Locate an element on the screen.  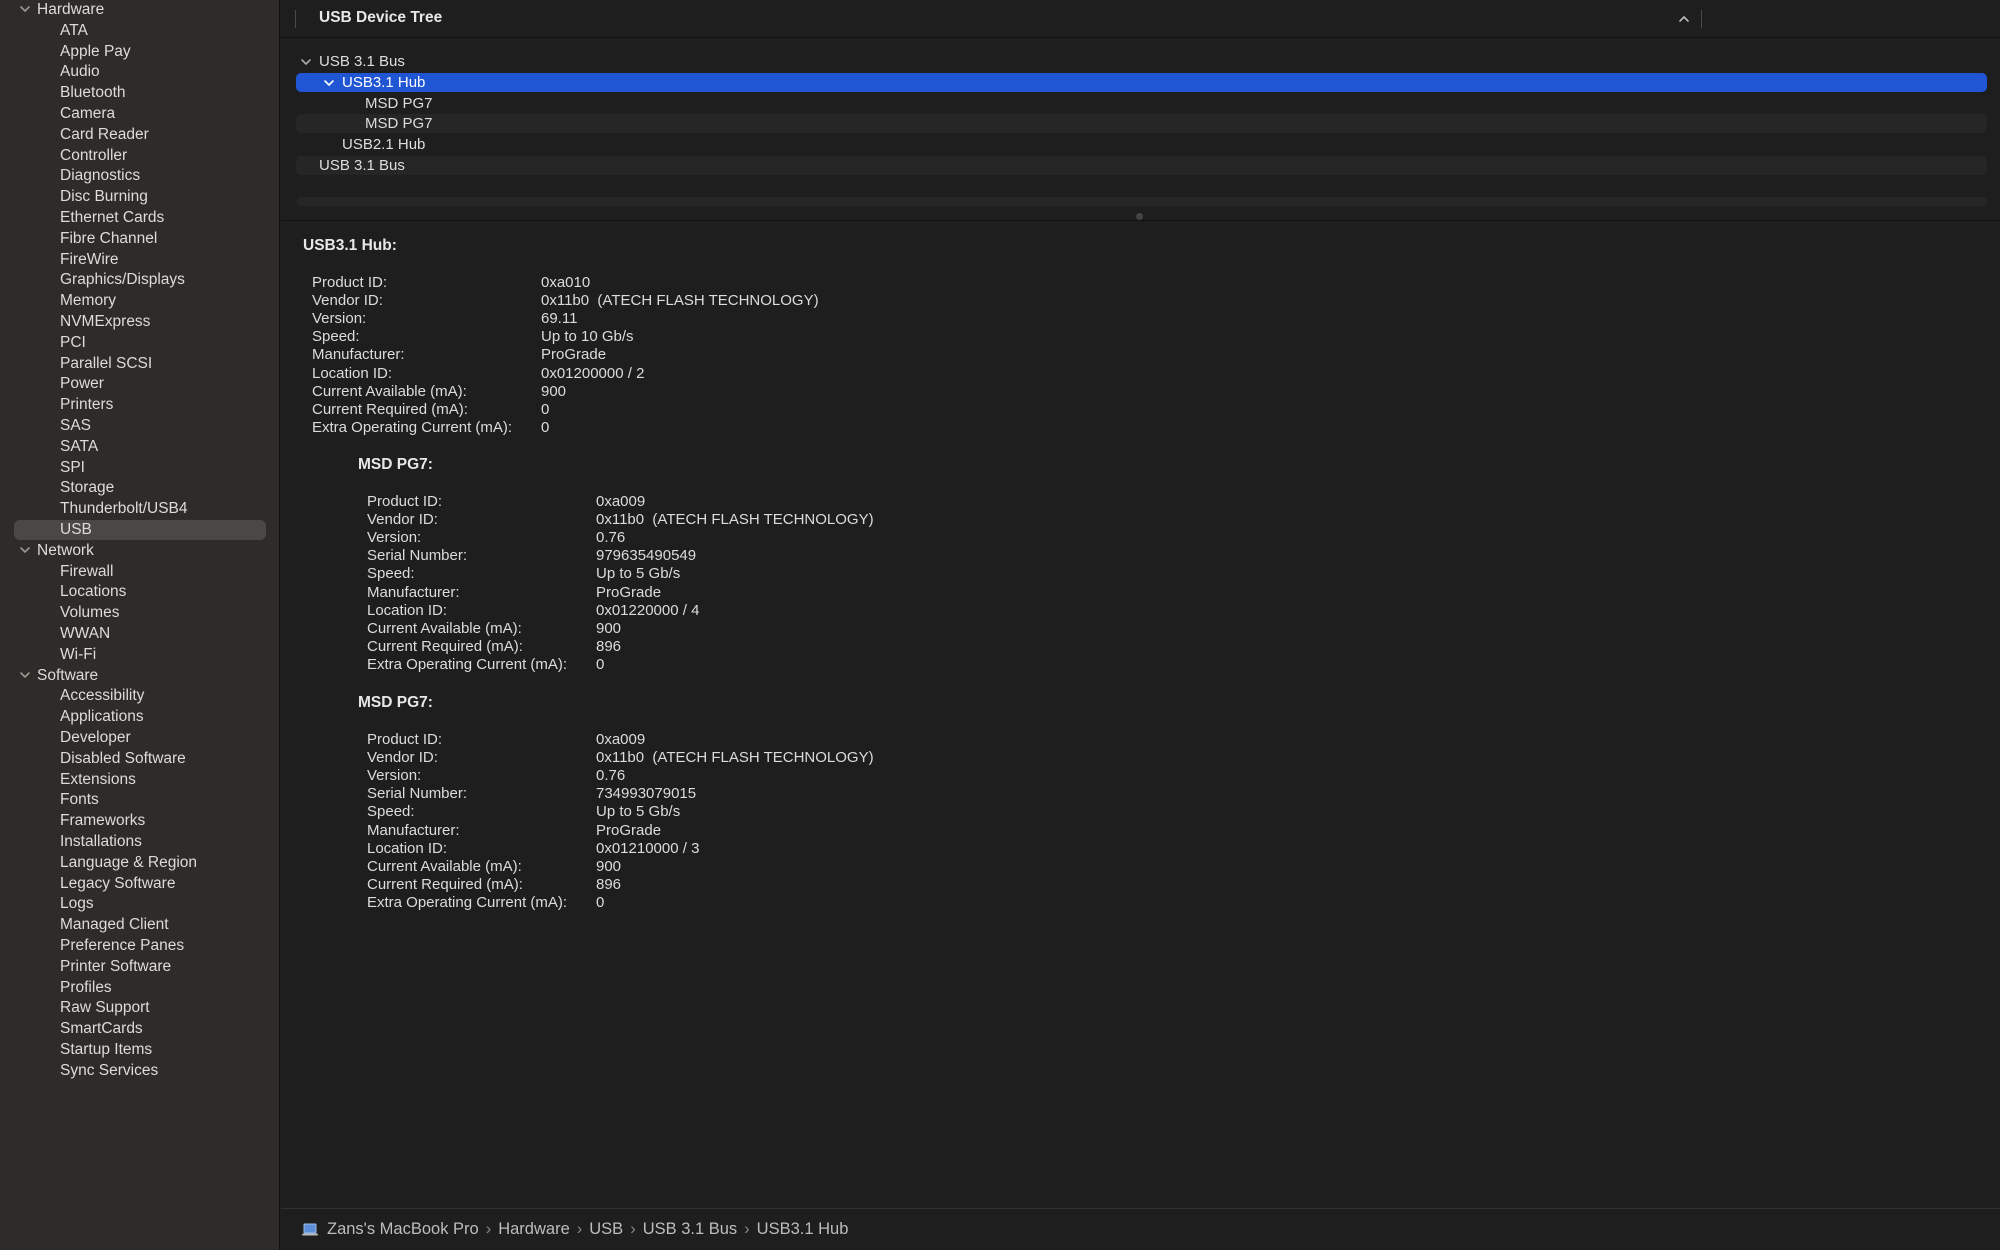
sidebar-item-logs: Logs is located at coordinates (140, 904).